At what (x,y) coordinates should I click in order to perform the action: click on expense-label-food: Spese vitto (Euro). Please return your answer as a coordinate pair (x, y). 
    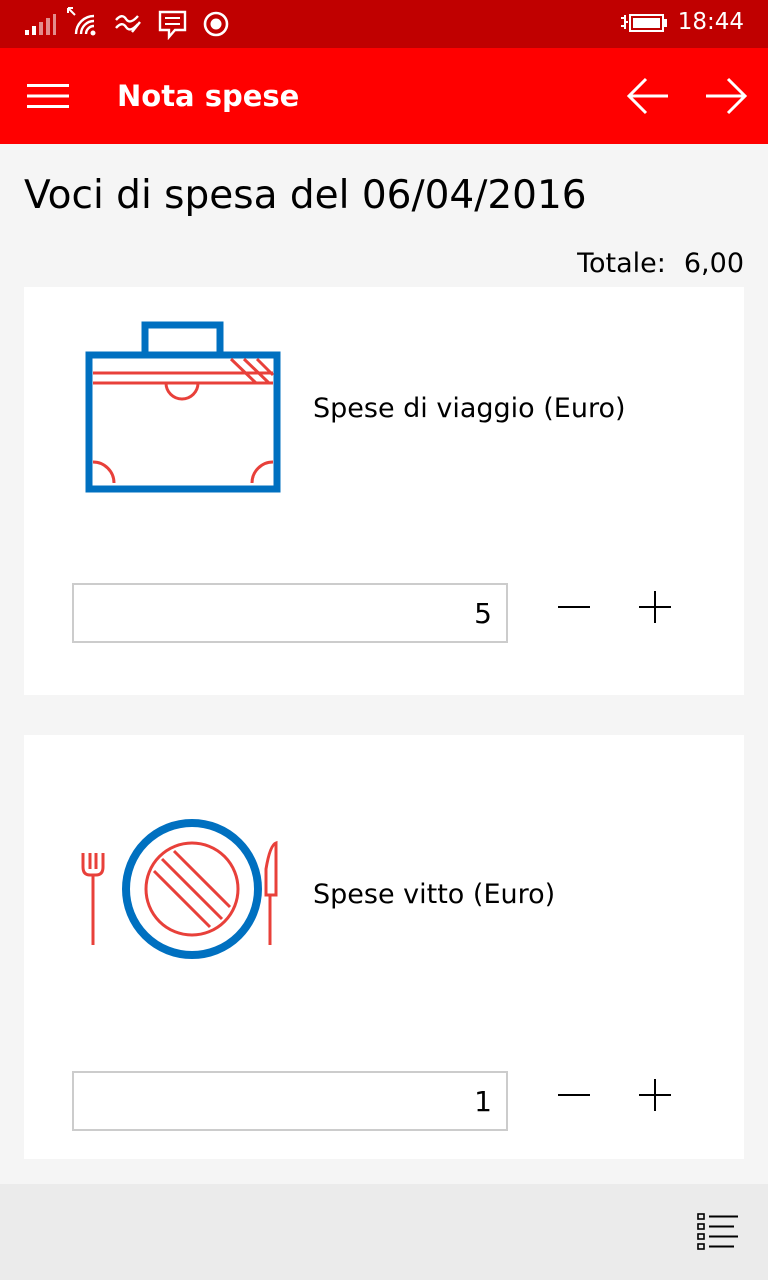
    Looking at the image, I should click on (434, 894).